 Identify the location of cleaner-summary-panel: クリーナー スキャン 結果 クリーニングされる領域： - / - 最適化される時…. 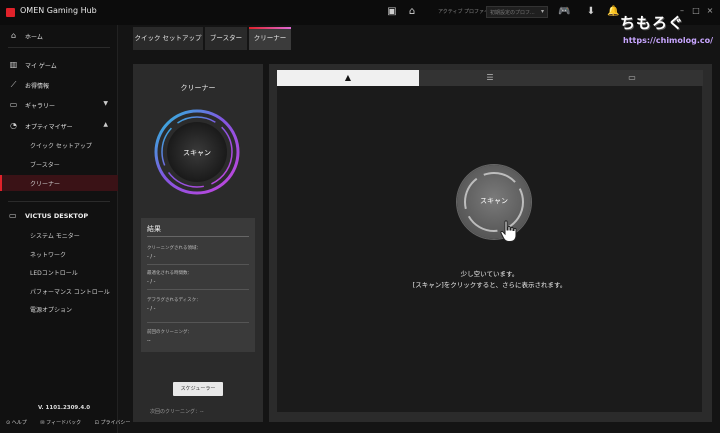
(198, 243).